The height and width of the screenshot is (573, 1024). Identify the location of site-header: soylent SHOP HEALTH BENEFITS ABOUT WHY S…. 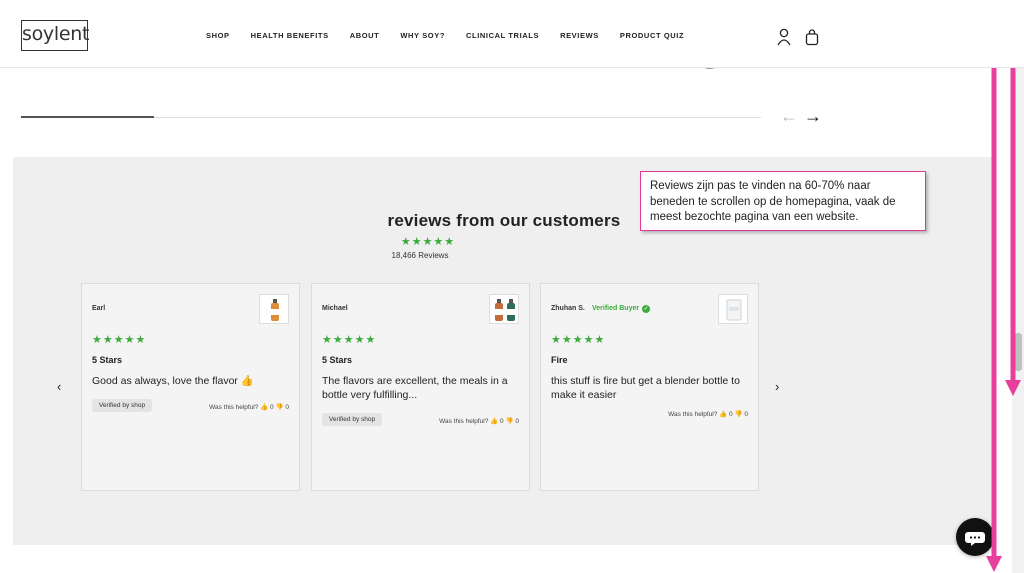
(512, 34).